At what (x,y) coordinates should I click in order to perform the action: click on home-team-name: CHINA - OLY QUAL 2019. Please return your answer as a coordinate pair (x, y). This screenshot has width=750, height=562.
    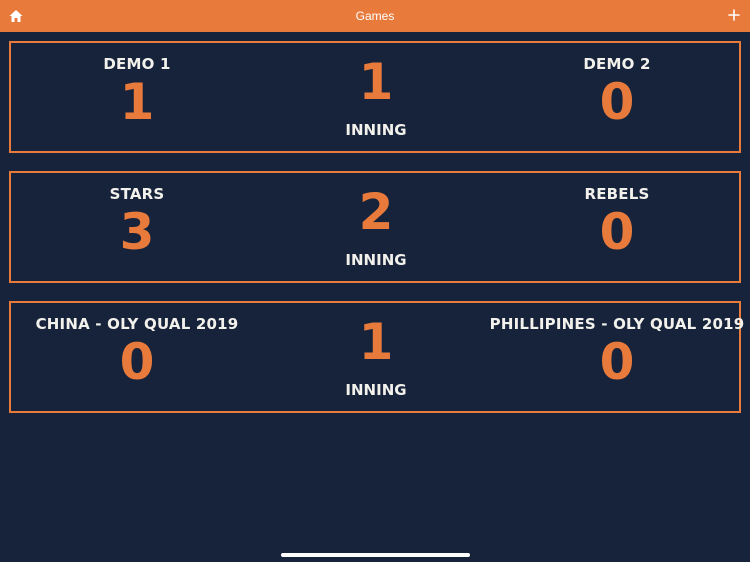
    Looking at the image, I should click on (137, 324).